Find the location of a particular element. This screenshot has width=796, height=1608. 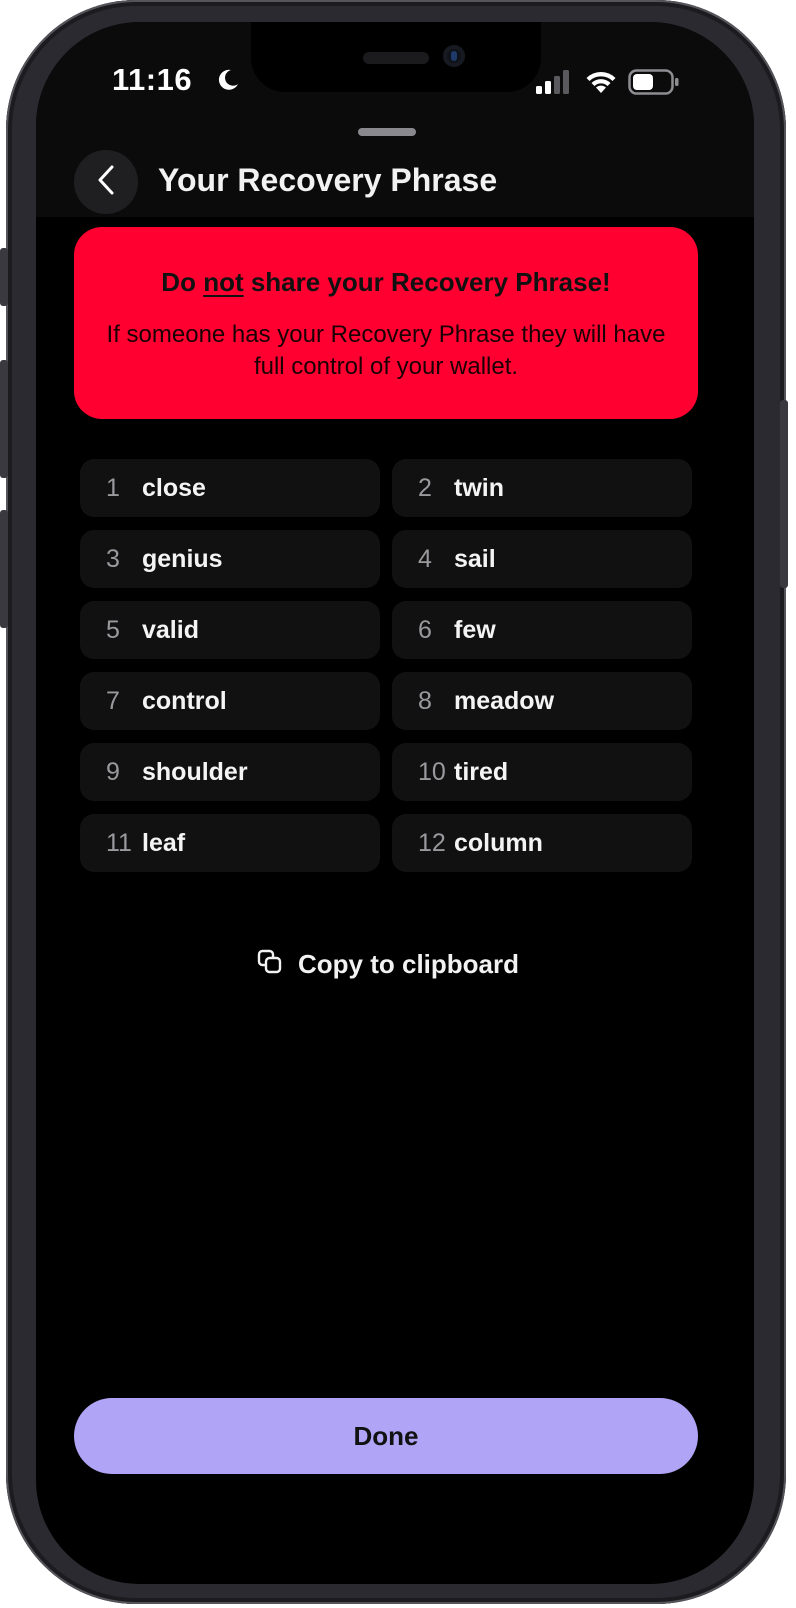

word-text: few is located at coordinates (475, 630).